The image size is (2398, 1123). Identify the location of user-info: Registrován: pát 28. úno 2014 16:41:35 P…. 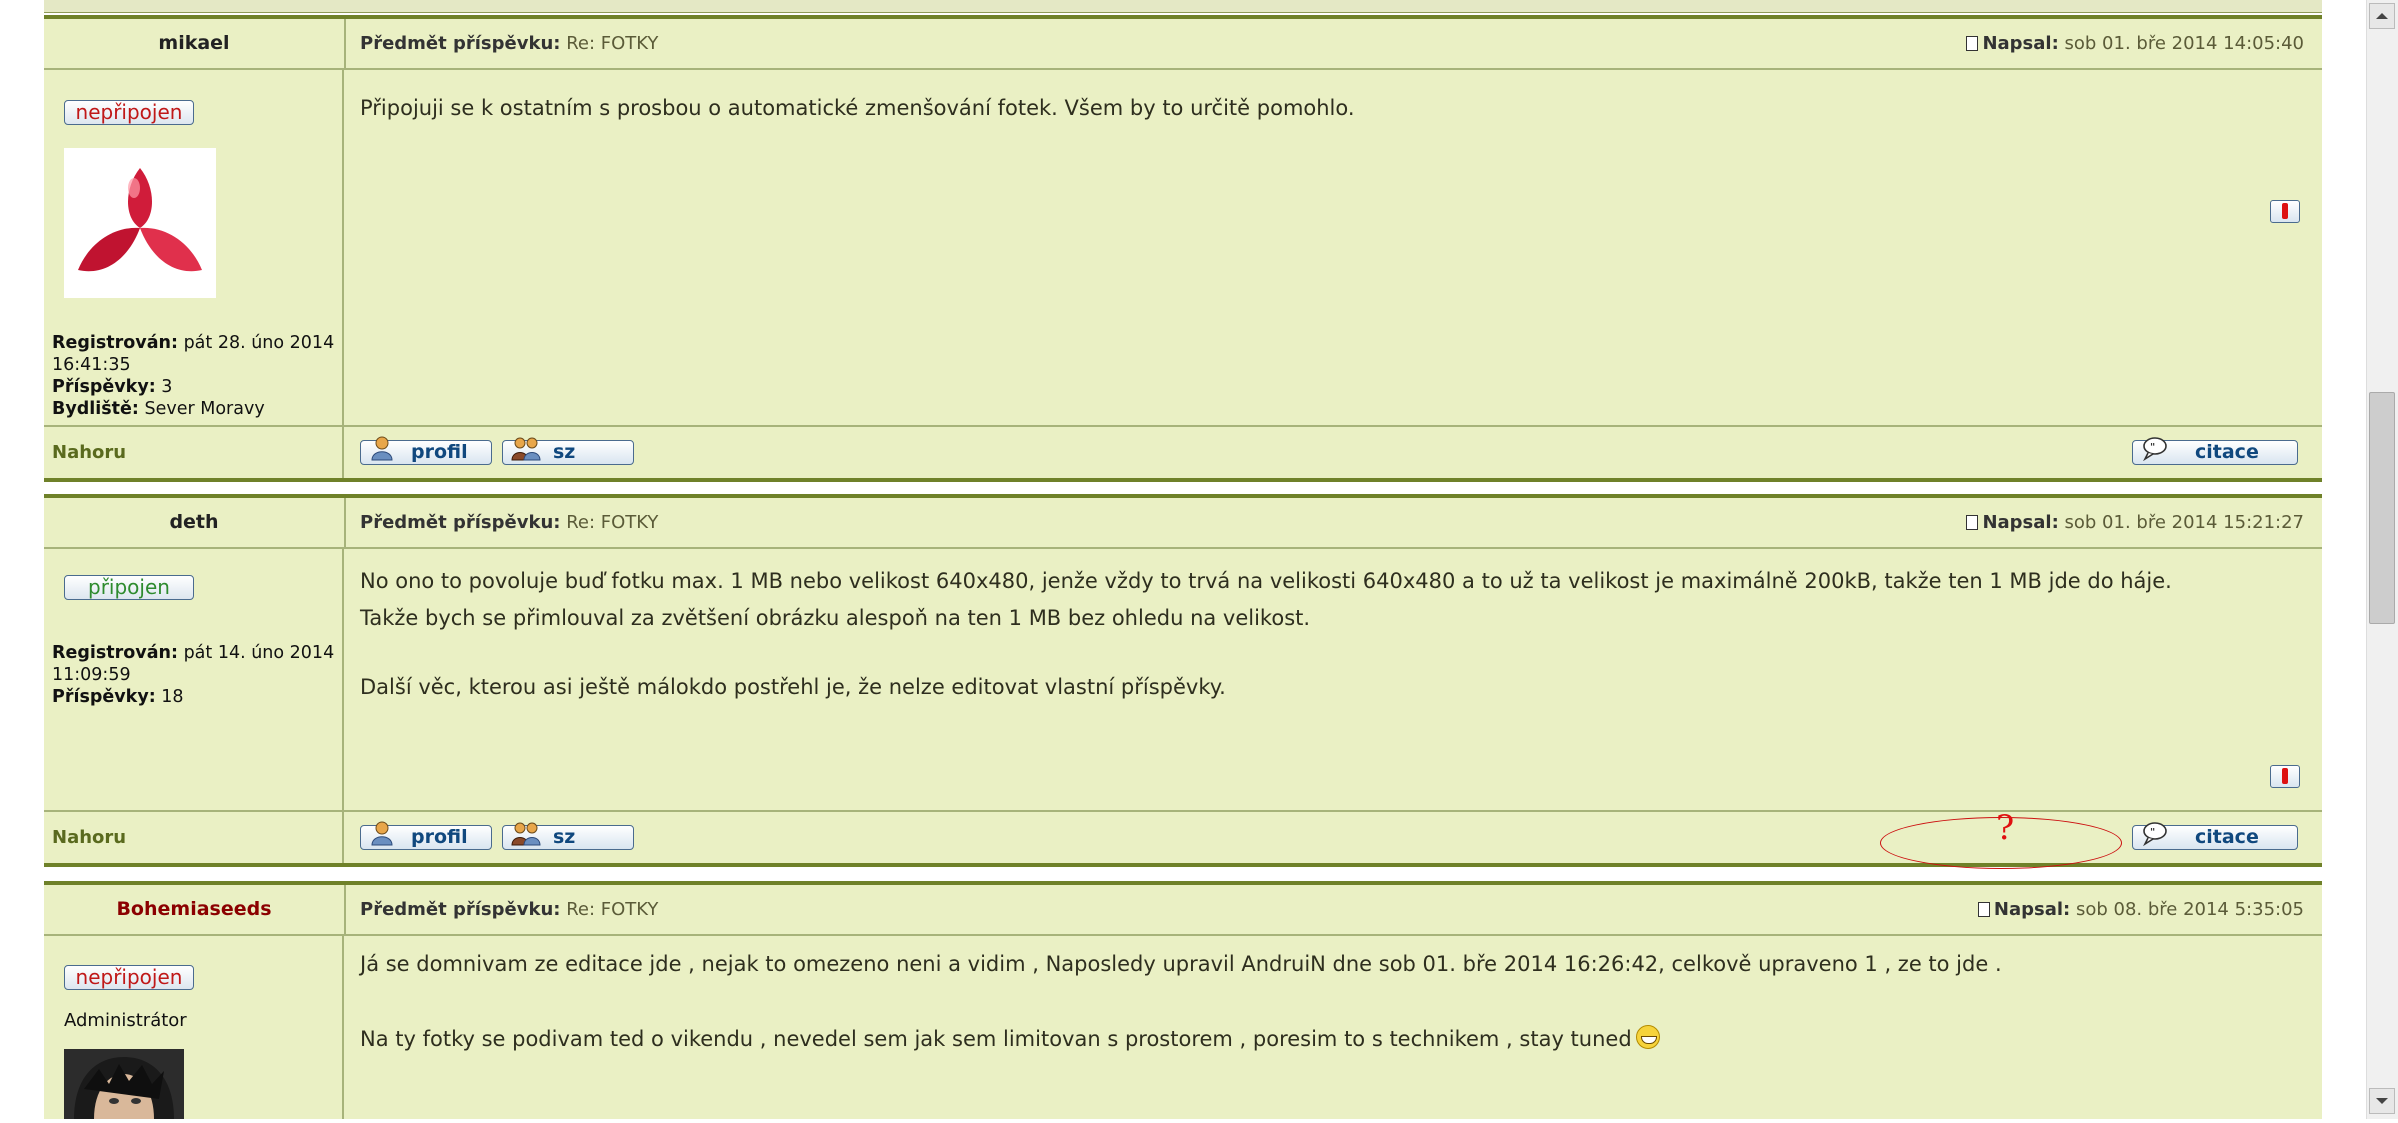
(197, 376).